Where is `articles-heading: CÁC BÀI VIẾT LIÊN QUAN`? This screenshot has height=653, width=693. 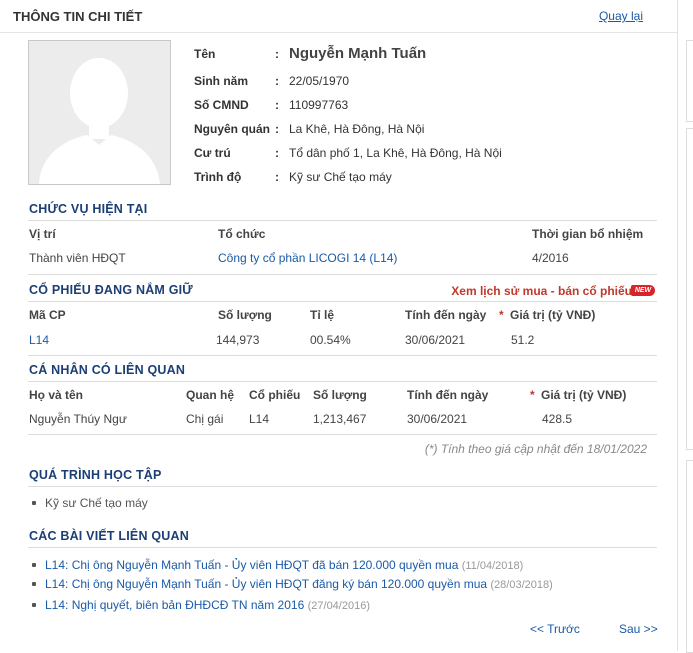 articles-heading: CÁC BÀI VIẾT LIÊN QUAN is located at coordinates (109, 536).